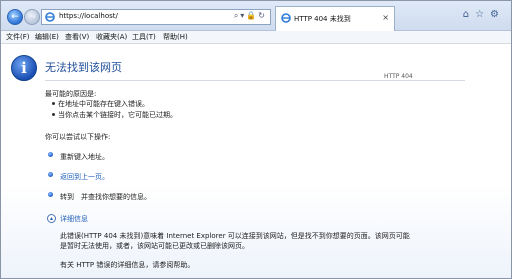 Image resolution: width=512 pixels, height=279 pixels. Describe the element at coordinates (256, 37) in the screenshot. I see `menu-bar: 文件(F) 编辑(E) 查看(V) 收藏夹(A) 工具(T) 帮助(H)` at that location.